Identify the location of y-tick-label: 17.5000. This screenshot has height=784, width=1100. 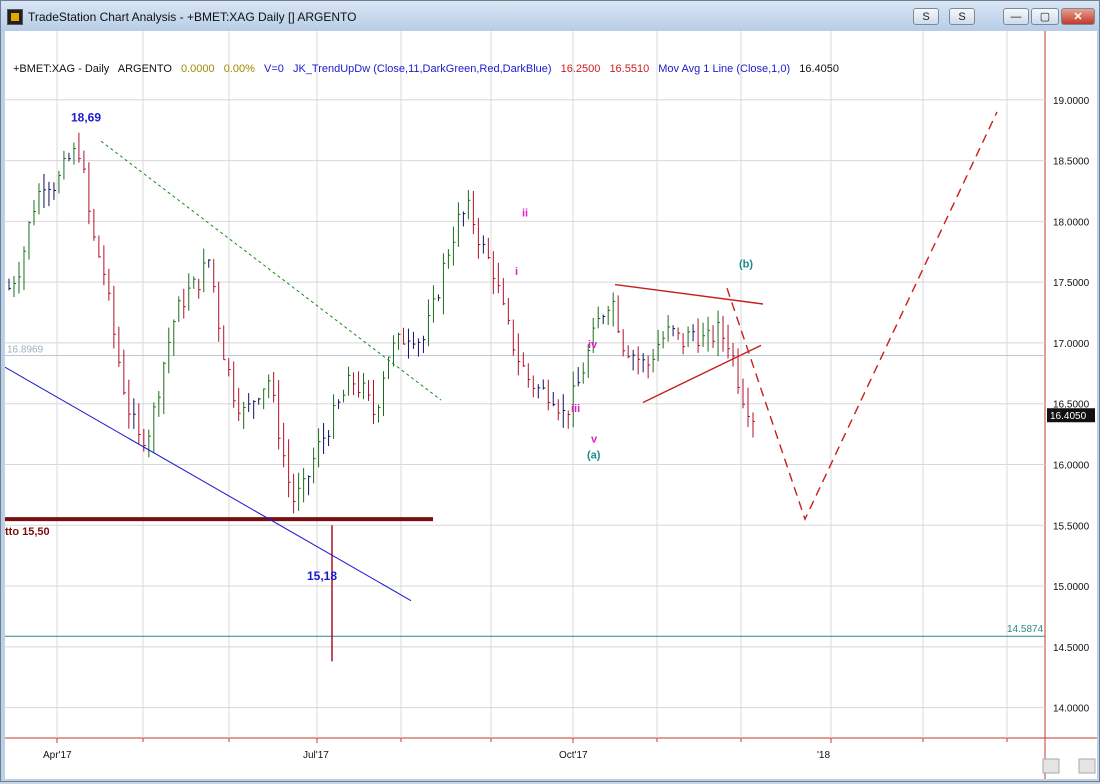
(1071, 283).